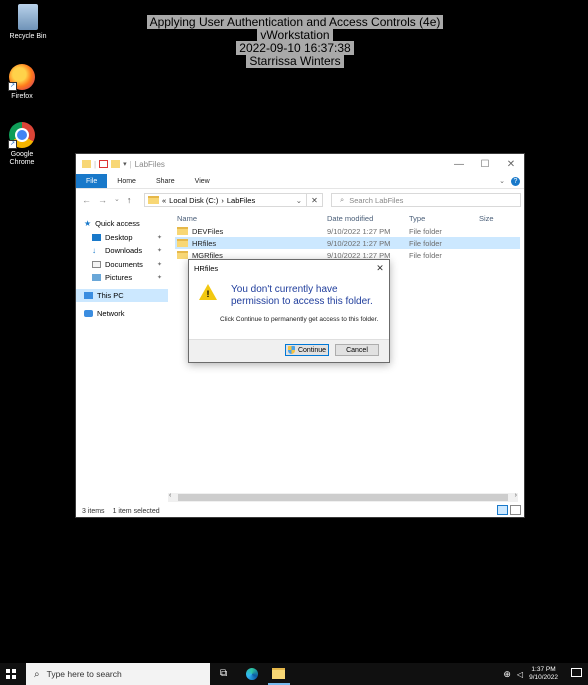 The height and width of the screenshot is (685, 588). I want to click on column-header-type: Type, so click(444, 218).